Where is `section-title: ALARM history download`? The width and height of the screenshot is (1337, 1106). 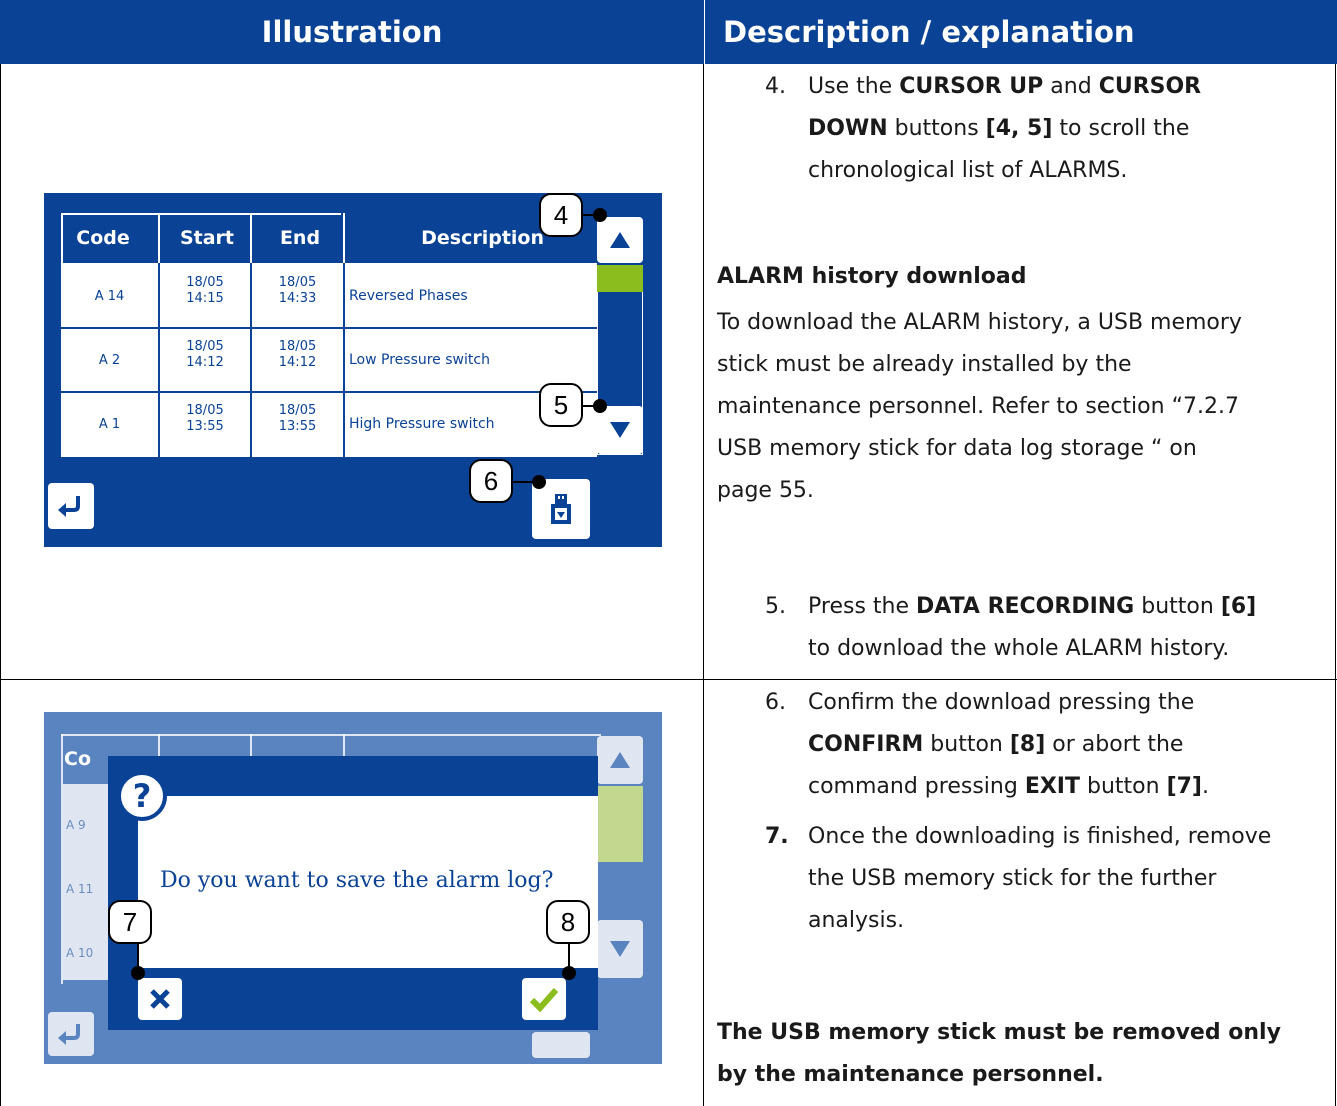
section-title: ALARM history download is located at coordinates (872, 276).